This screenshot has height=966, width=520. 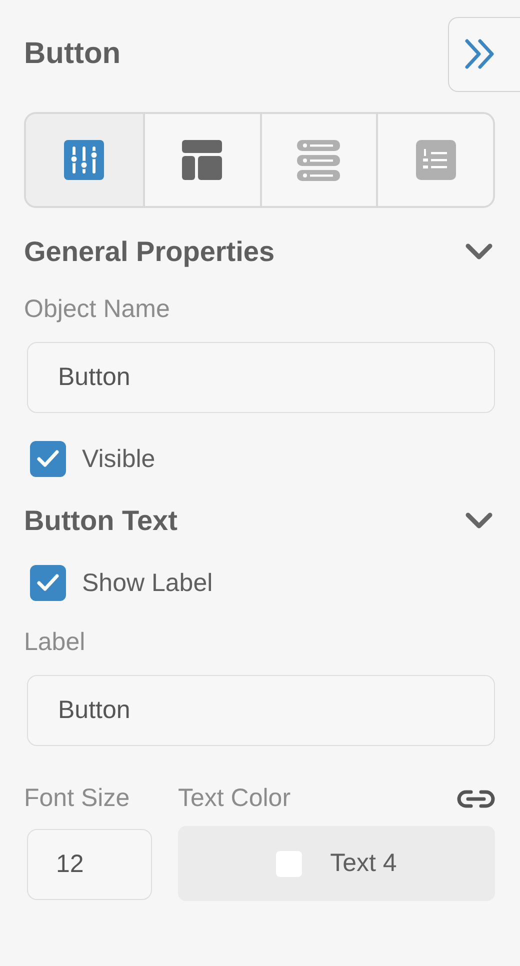 I want to click on section-title: Button Text, so click(x=101, y=521).